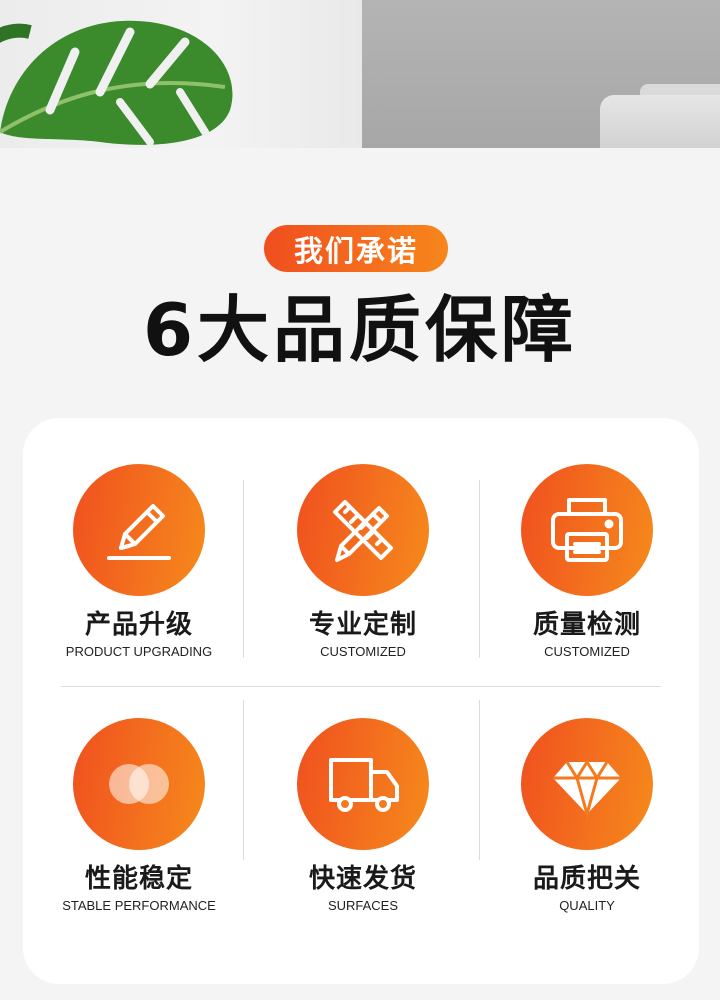 The width and height of the screenshot is (720, 1000). Describe the element at coordinates (660, 121) in the screenshot. I see `banner-ledge` at that location.